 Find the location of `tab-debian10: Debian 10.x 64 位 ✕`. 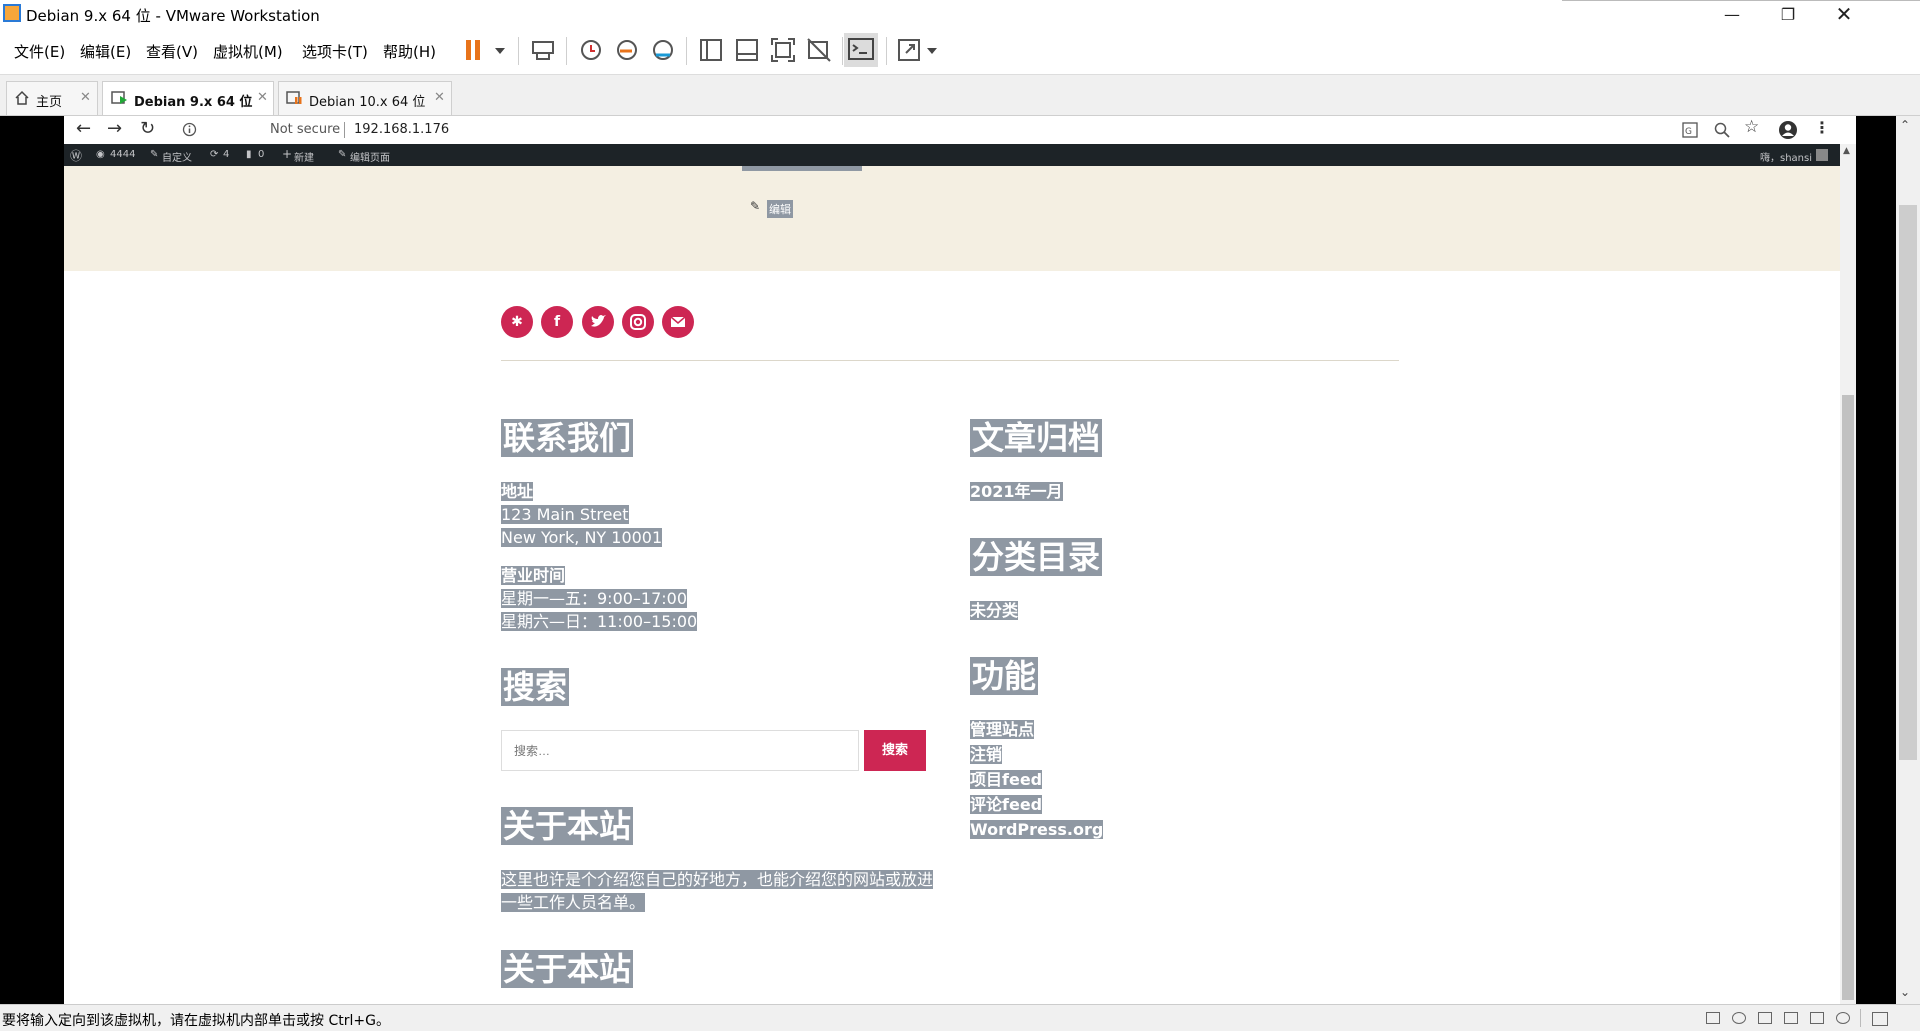

tab-debian10: Debian 10.x 64 位 ✕ is located at coordinates (365, 98).